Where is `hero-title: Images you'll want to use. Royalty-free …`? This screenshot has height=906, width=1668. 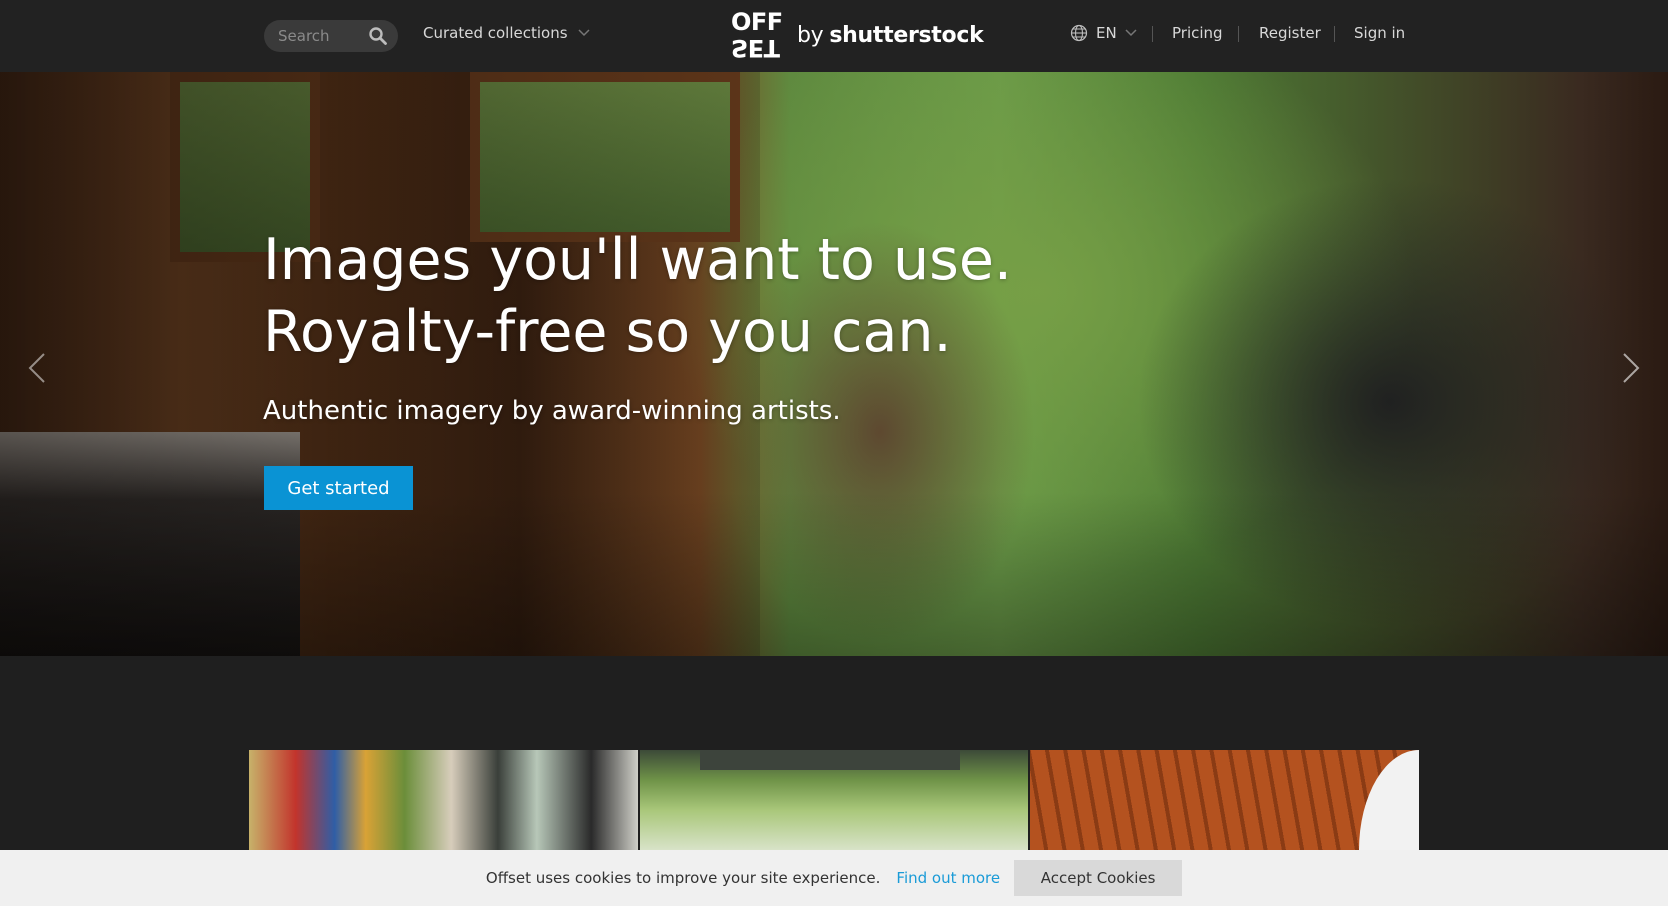
hero-title: Images you'll want to use. Royalty-free … is located at coordinates (637, 296).